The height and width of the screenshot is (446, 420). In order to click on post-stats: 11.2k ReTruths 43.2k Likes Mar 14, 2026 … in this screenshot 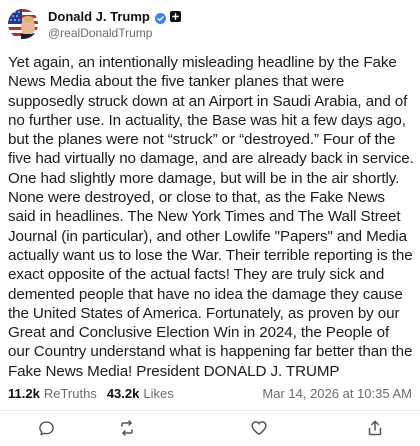, I will do `click(210, 393)`.